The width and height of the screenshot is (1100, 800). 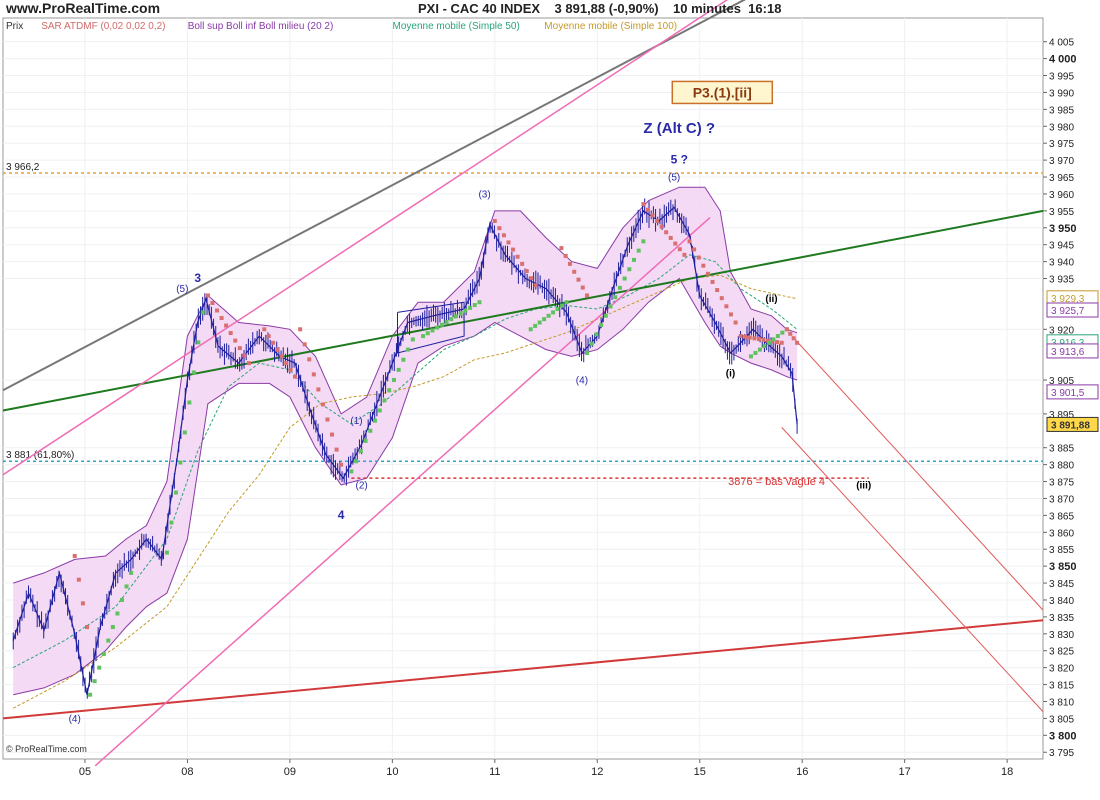 I want to click on y-tick-label: 3 975, so click(x=1061, y=144).